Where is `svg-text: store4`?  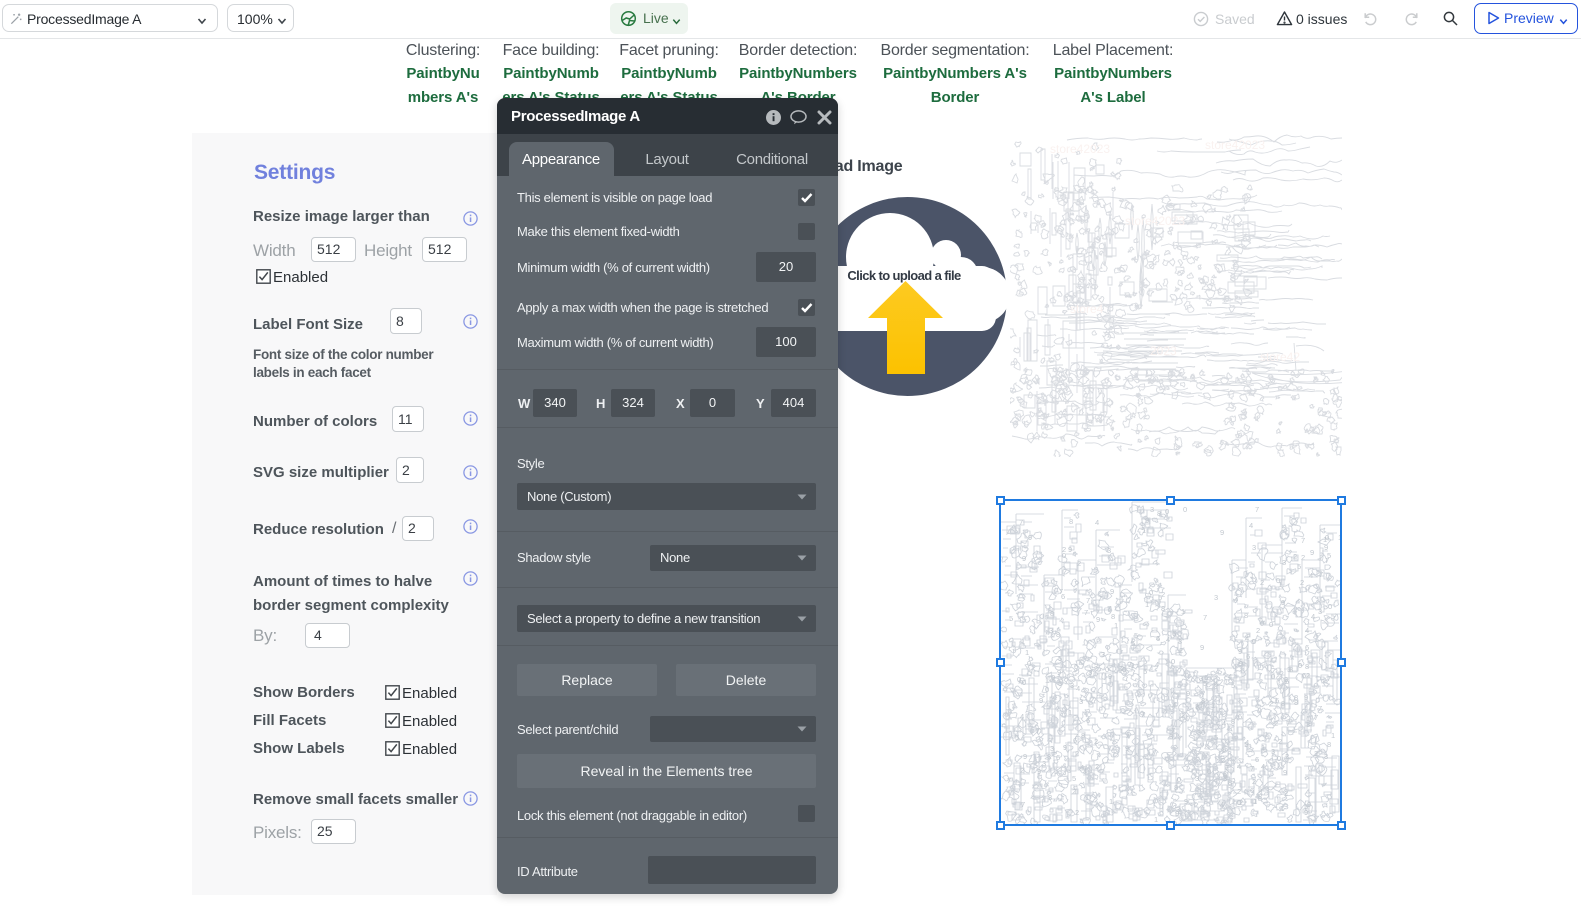
svg-text: store4 is located at coordinates (1087, 309).